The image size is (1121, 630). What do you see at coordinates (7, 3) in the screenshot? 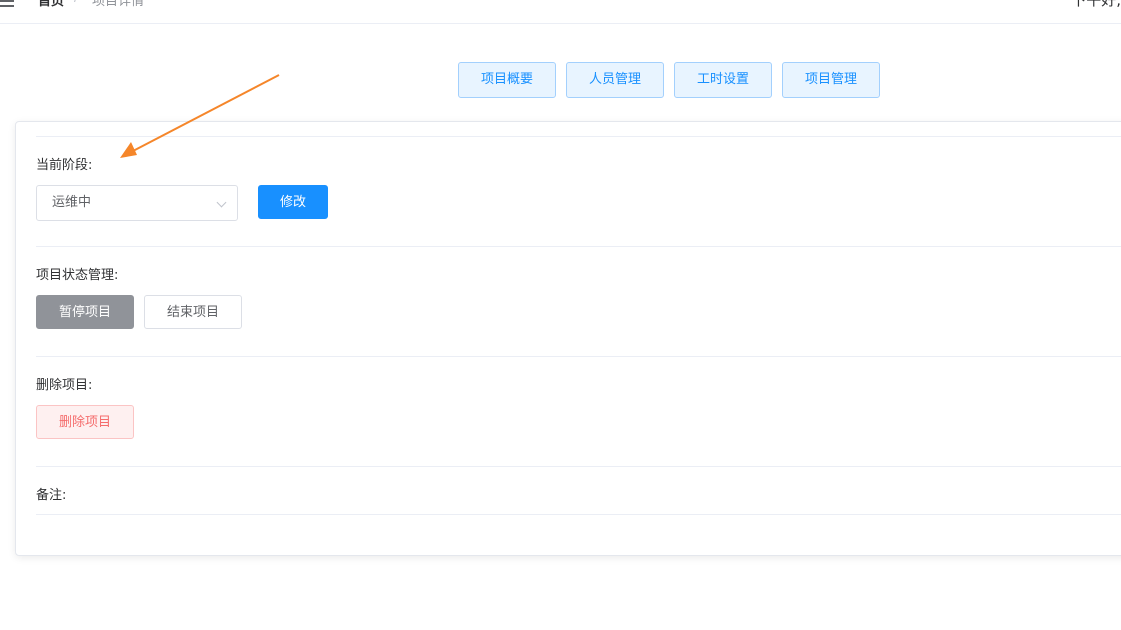
I see `hamburger-menu-icon` at bounding box center [7, 3].